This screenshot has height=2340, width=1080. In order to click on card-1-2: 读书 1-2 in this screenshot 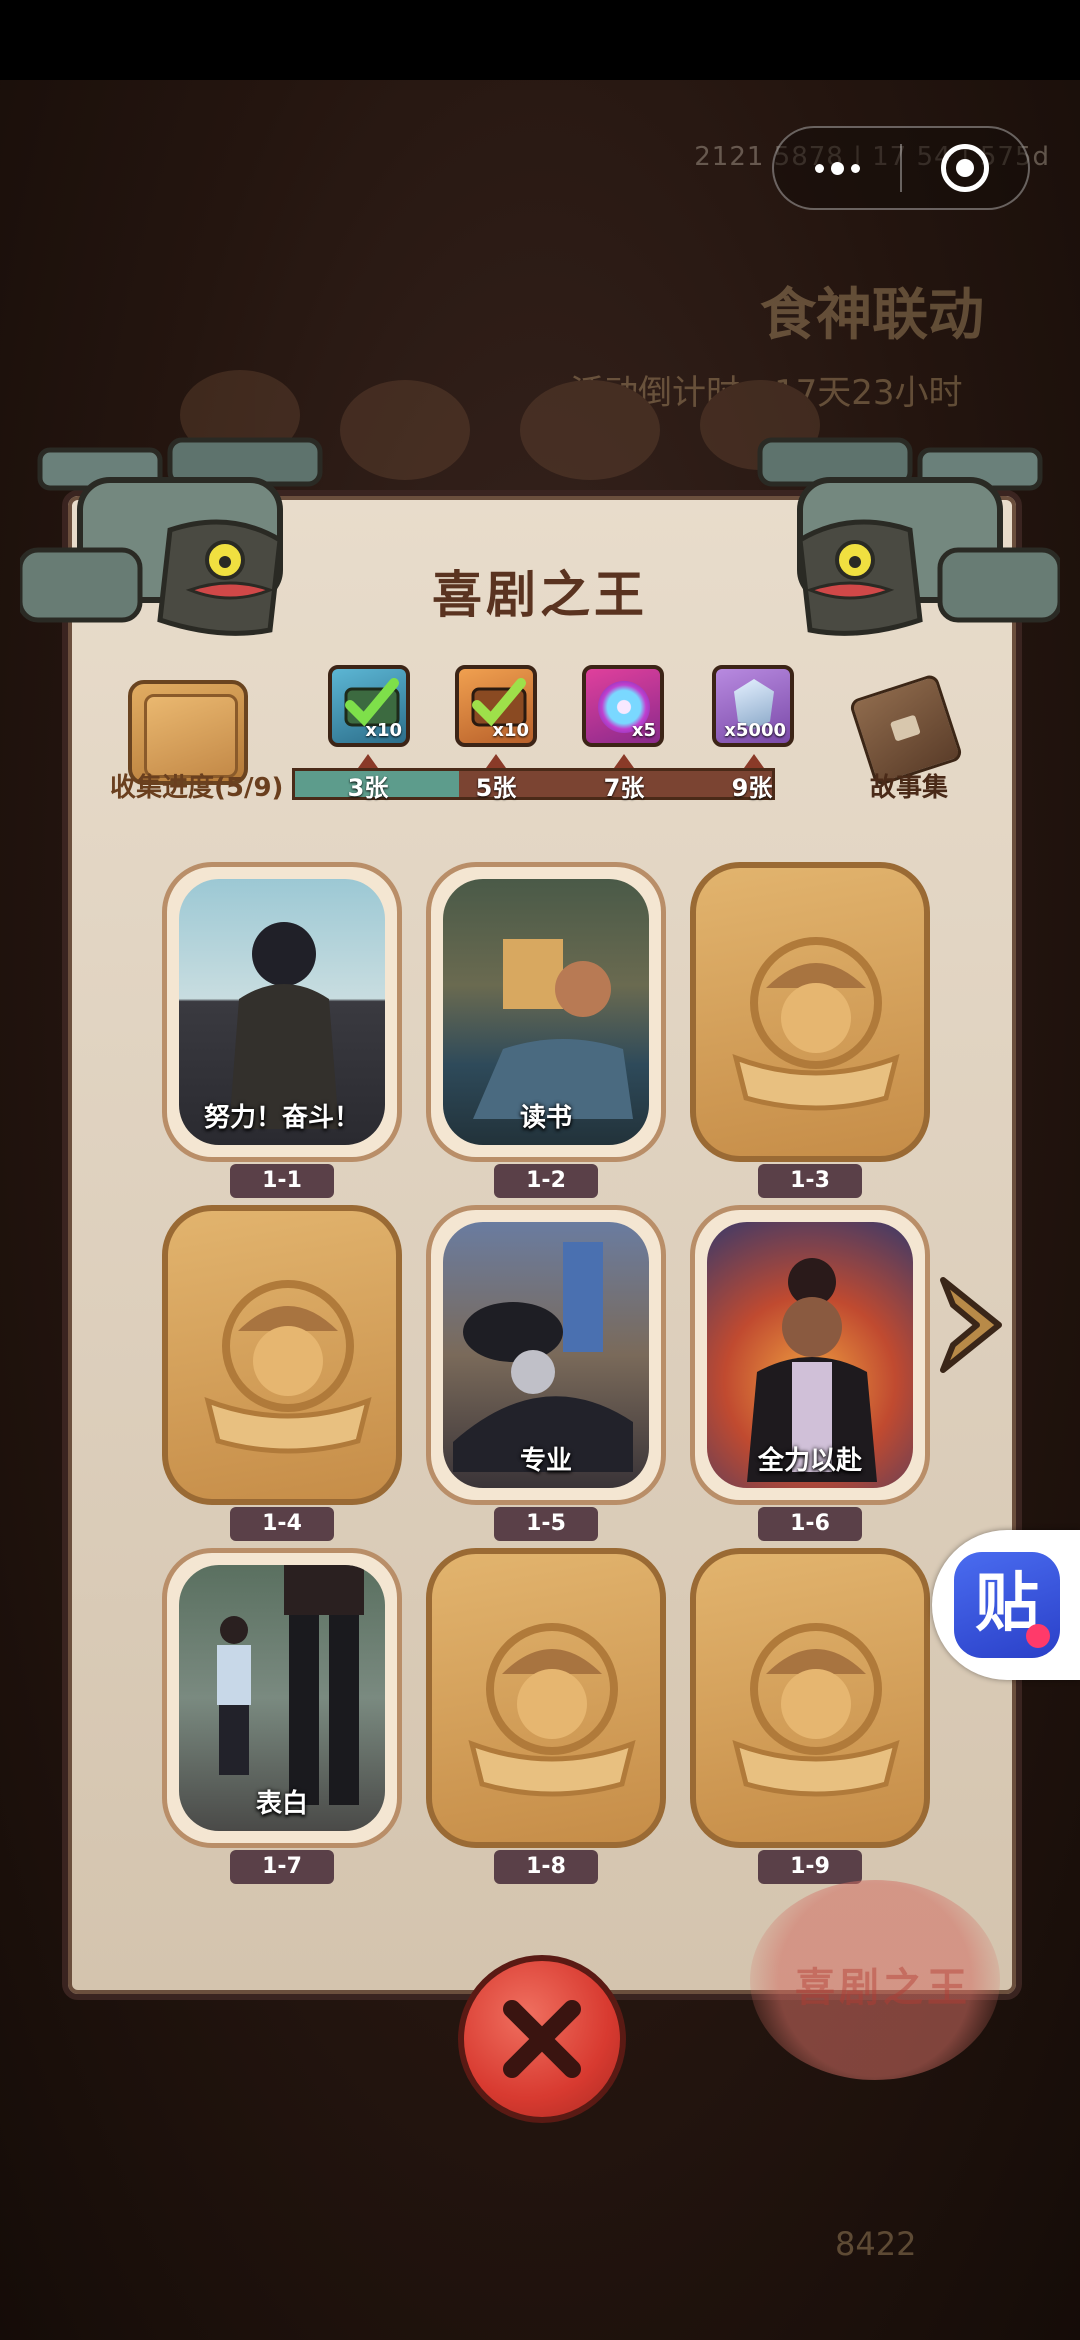, I will do `click(546, 1030)`.